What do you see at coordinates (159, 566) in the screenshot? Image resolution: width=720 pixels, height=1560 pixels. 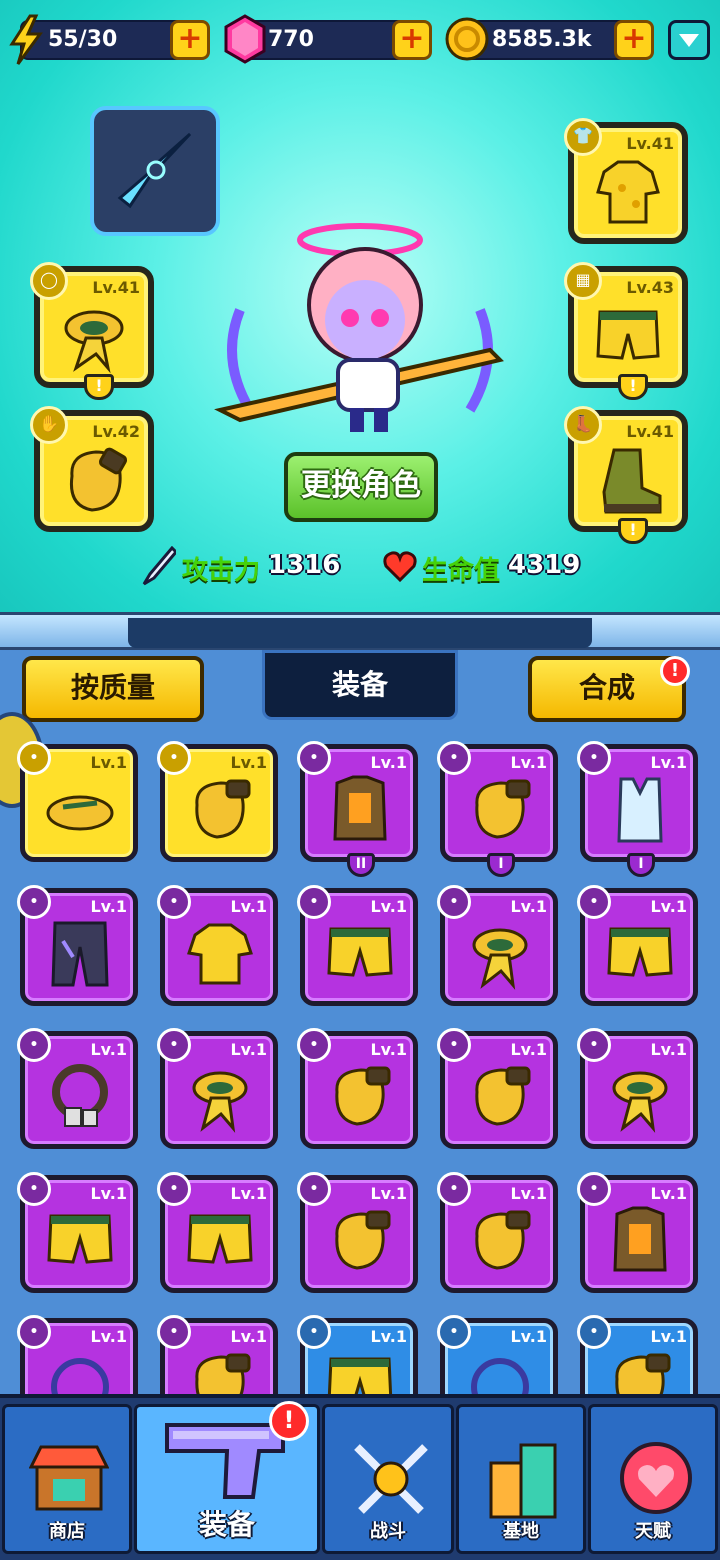 I see `knife-icon` at bounding box center [159, 566].